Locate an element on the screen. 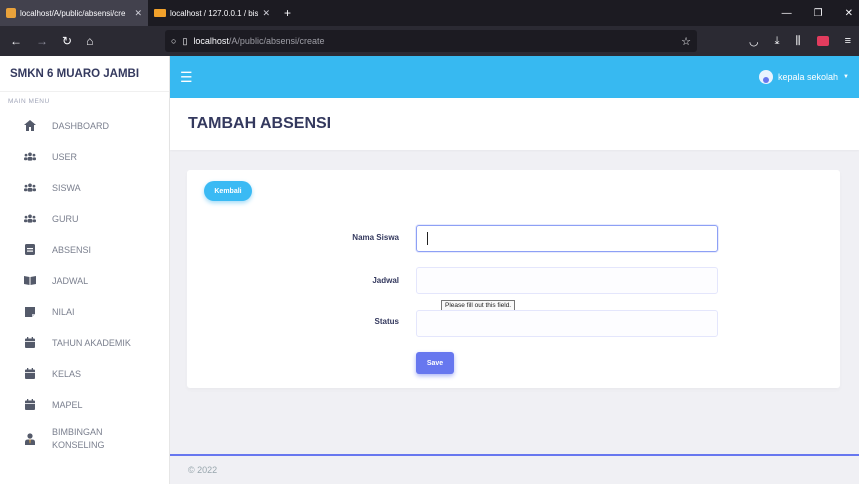 Image resolution: width=859 pixels, height=484 pixels. footer: © 2022 is located at coordinates (514, 469).